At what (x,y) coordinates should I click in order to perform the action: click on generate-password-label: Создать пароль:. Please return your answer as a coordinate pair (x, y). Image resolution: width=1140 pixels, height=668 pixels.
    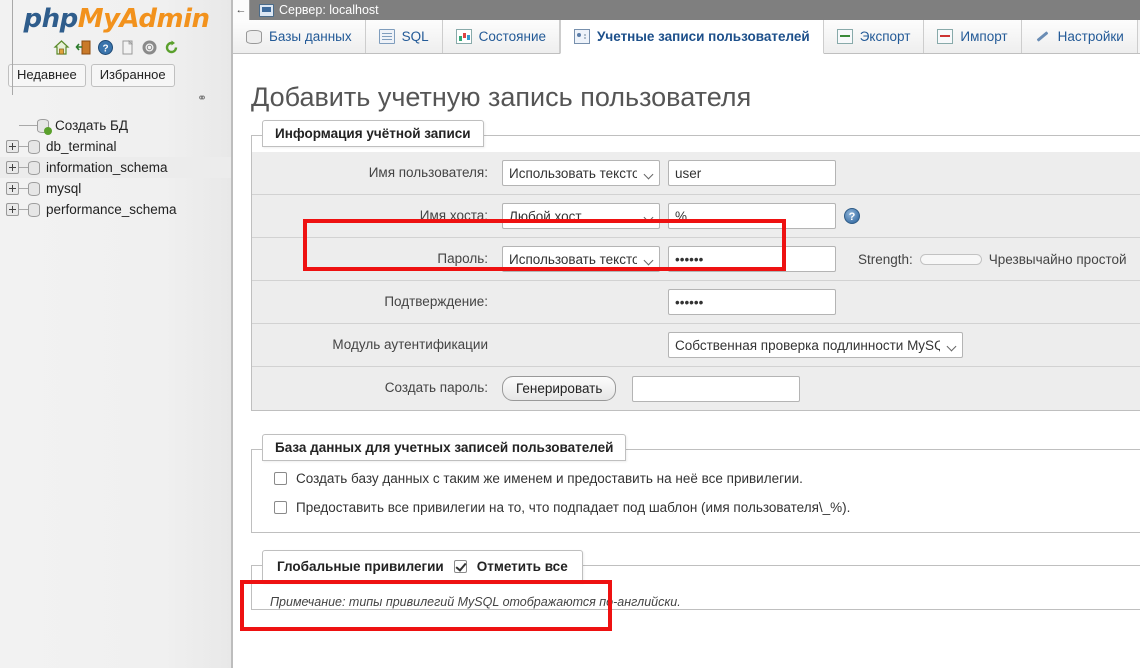
    Looking at the image, I should click on (436, 388).